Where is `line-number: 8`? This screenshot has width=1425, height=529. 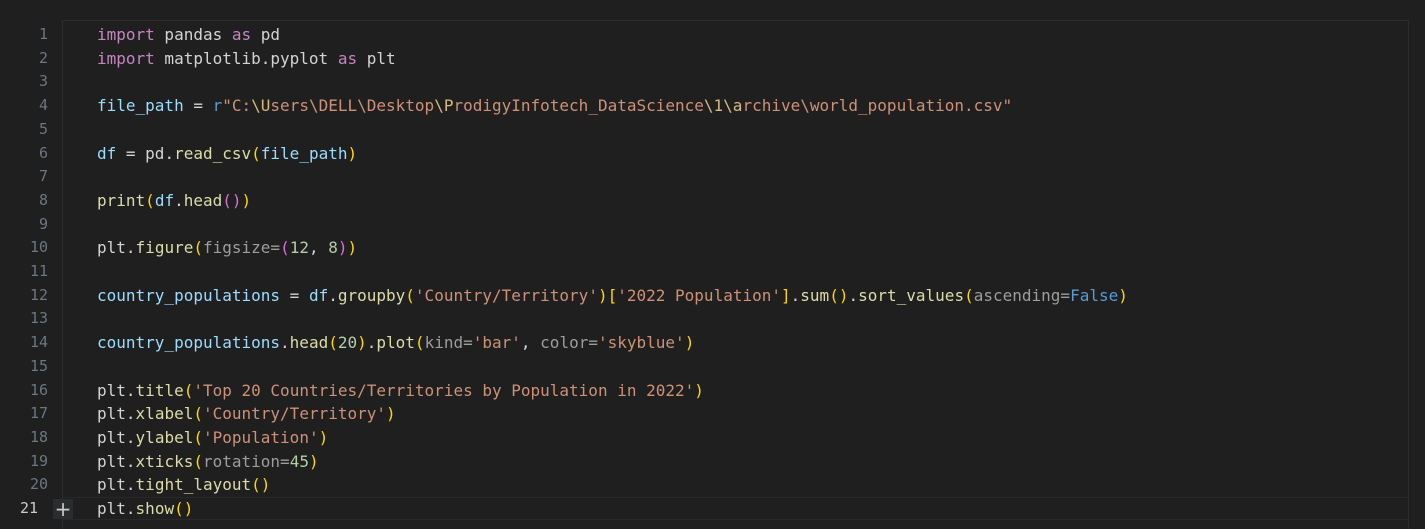 line-number: 8 is located at coordinates (43, 199).